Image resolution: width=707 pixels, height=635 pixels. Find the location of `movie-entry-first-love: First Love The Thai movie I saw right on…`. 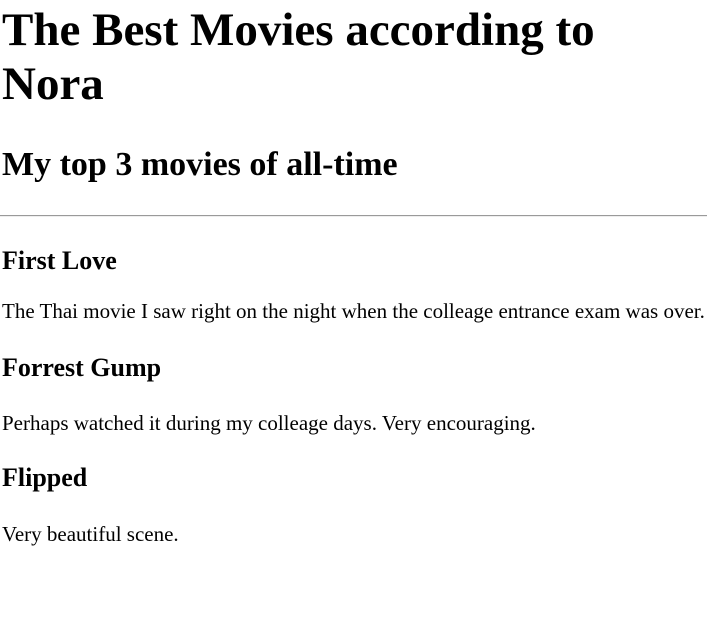

movie-entry-first-love: First Love The Thai movie I saw right on… is located at coordinates (354, 285).